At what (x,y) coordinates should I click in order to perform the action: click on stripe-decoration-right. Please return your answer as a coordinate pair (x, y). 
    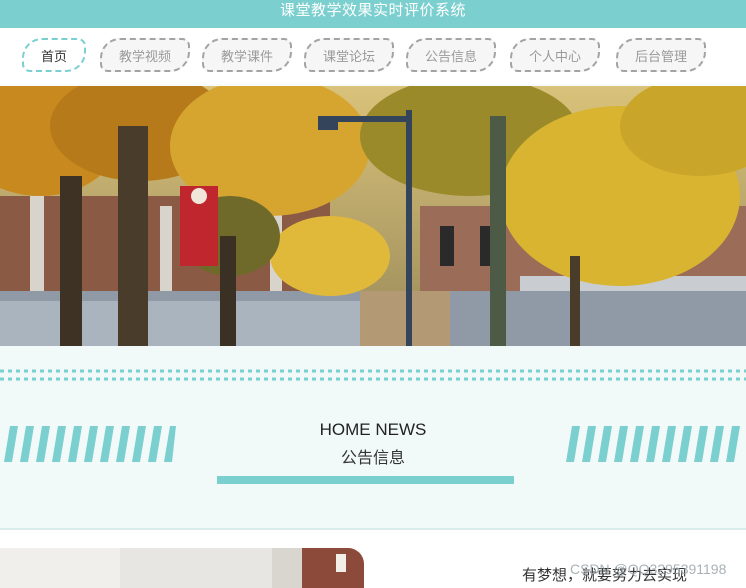
    Looking at the image, I should click on (653, 444).